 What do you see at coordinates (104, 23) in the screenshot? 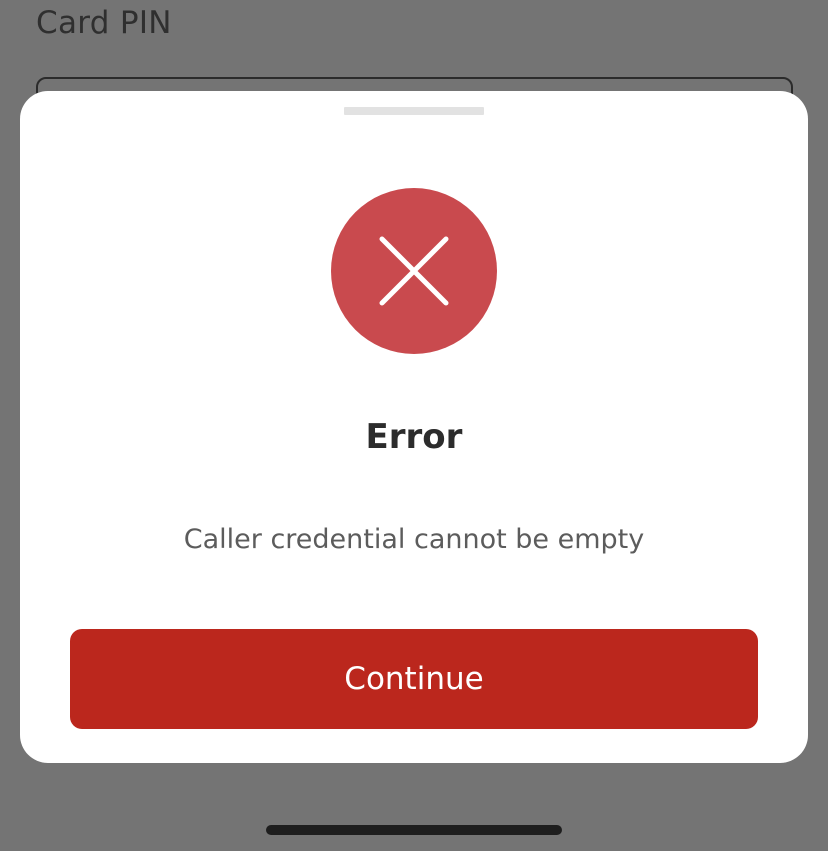
I see `card-pin-label: Card PIN` at bounding box center [104, 23].